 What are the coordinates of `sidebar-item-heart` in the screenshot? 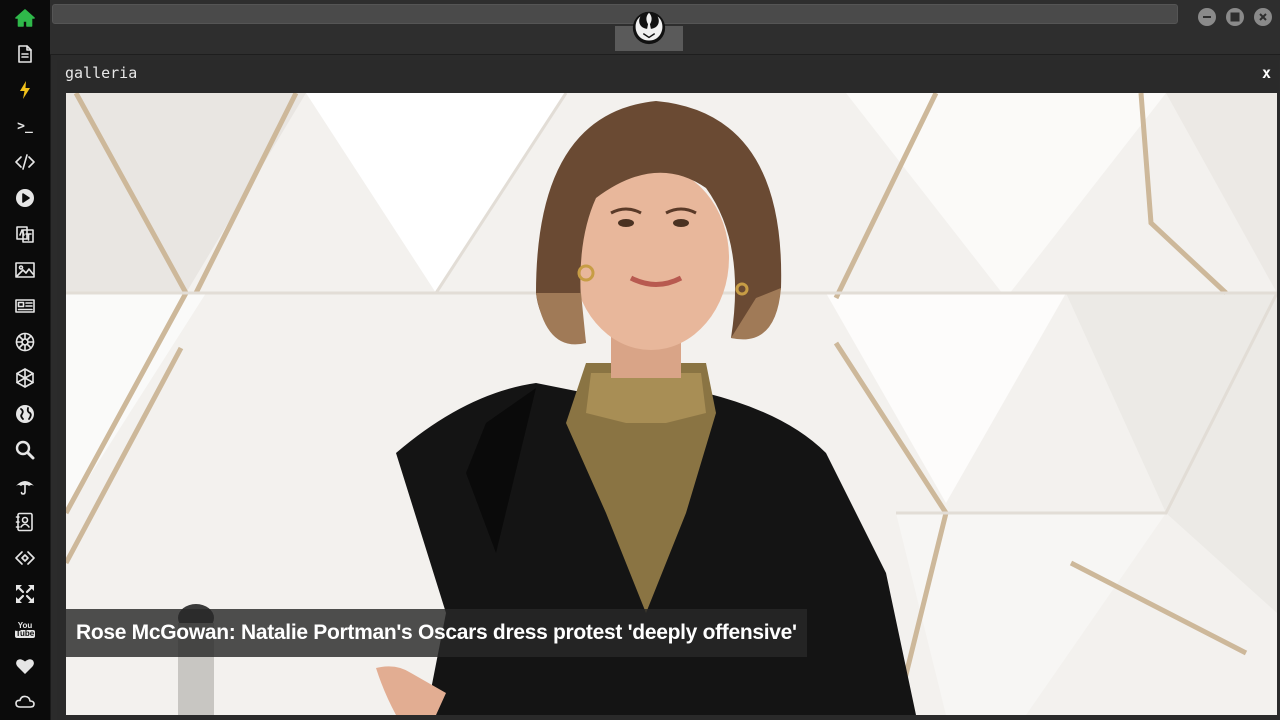 It's located at (25, 666).